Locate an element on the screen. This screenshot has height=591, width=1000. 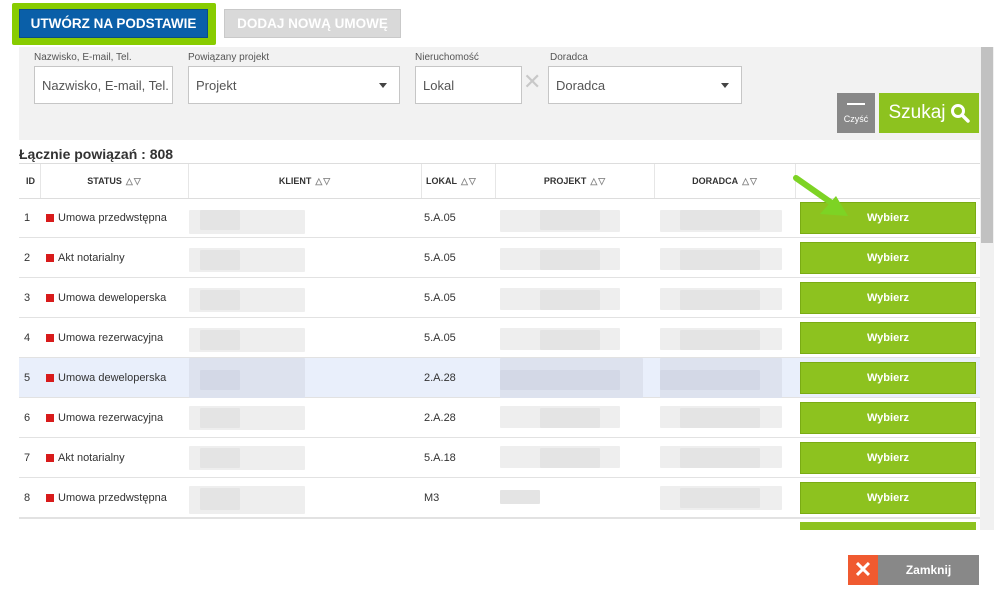
column-id-label: ID is located at coordinates (30, 181).